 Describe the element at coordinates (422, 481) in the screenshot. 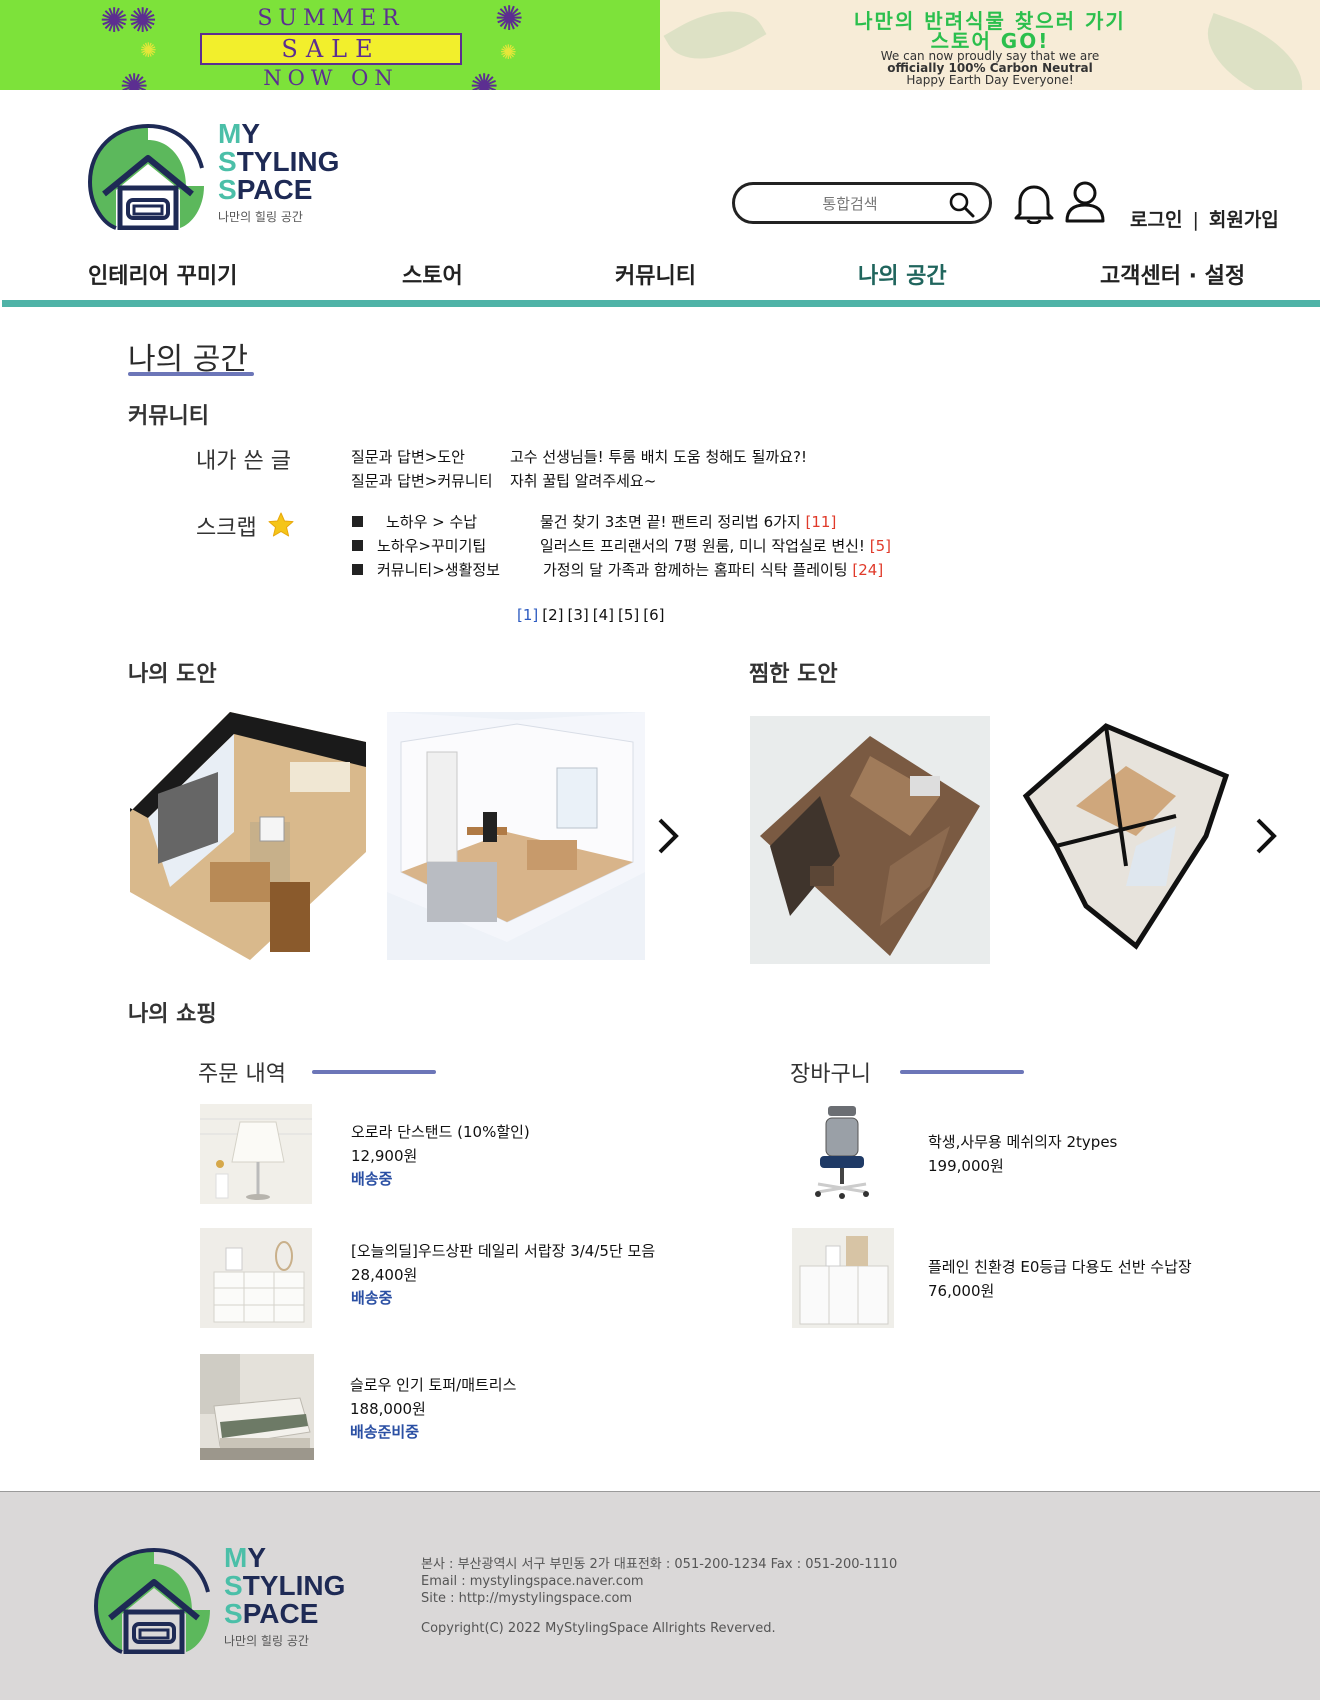

I see `post-category: 질문과 답변>커뮤니티` at that location.